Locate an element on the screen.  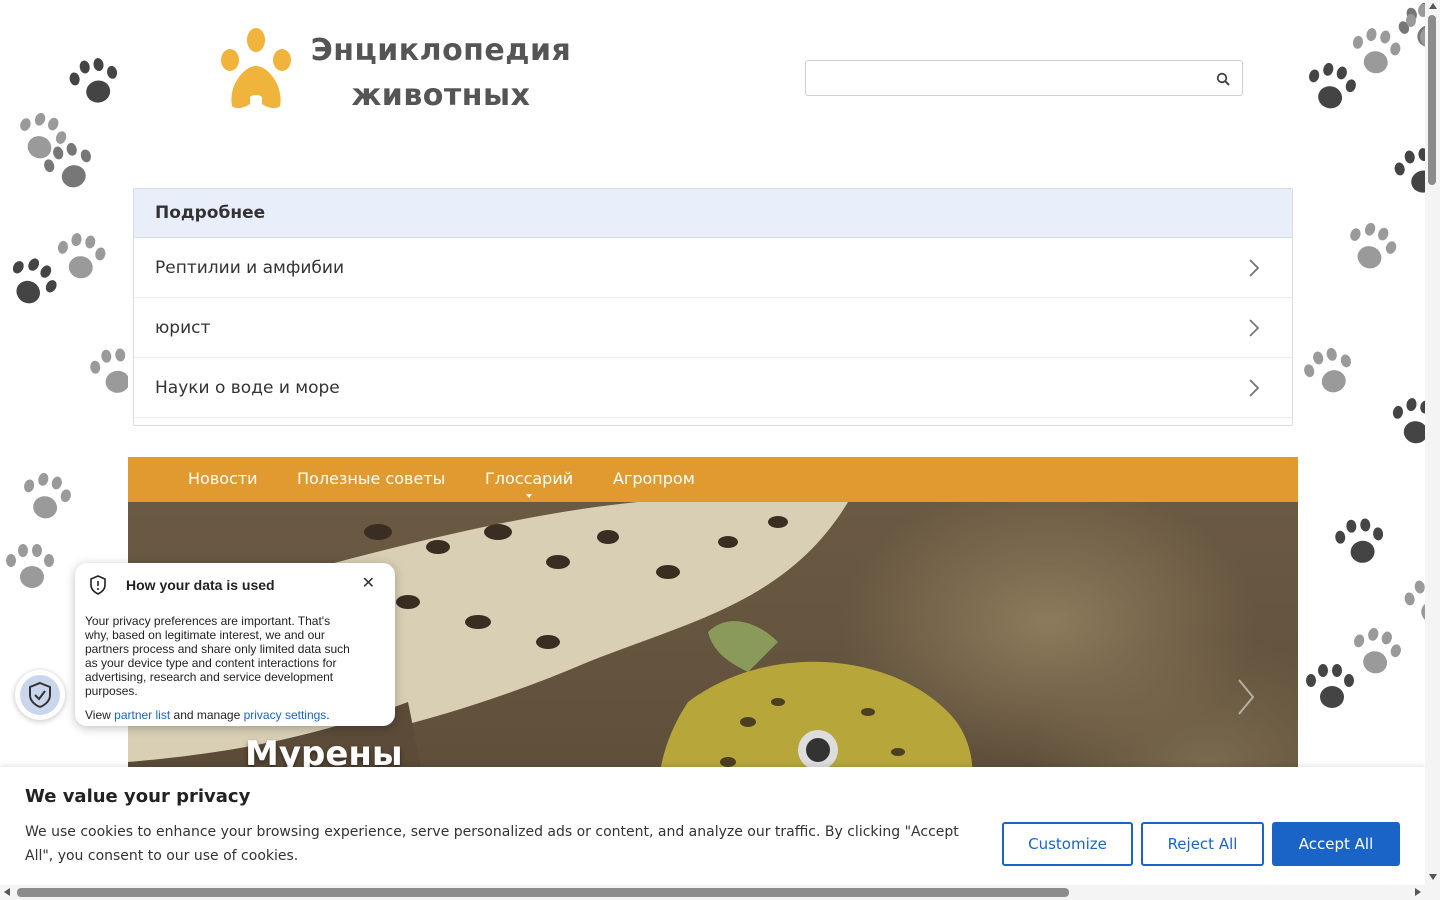
scroll-left-arrow is located at coordinates (7, 892).